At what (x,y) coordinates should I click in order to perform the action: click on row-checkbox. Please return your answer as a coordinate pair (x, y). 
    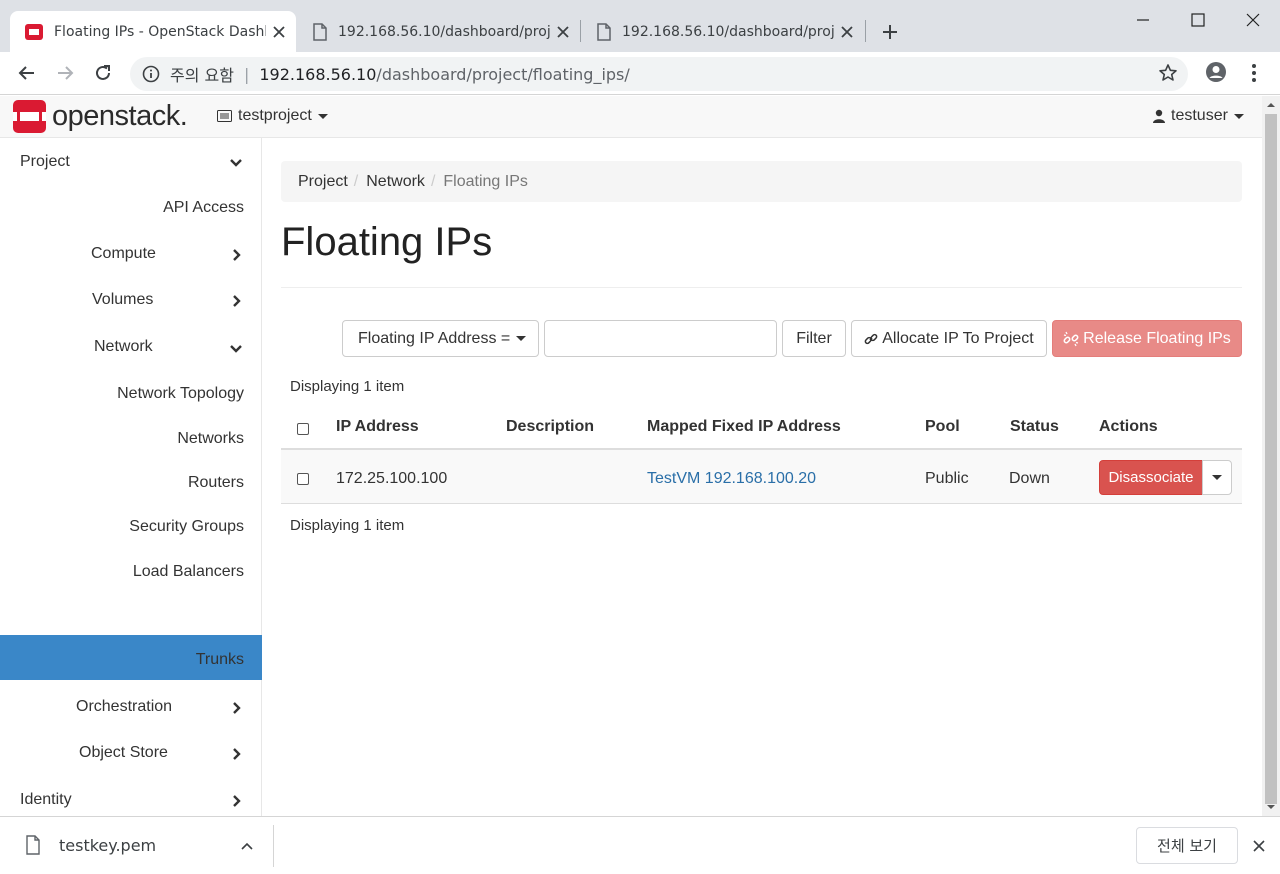
    Looking at the image, I should click on (303, 479).